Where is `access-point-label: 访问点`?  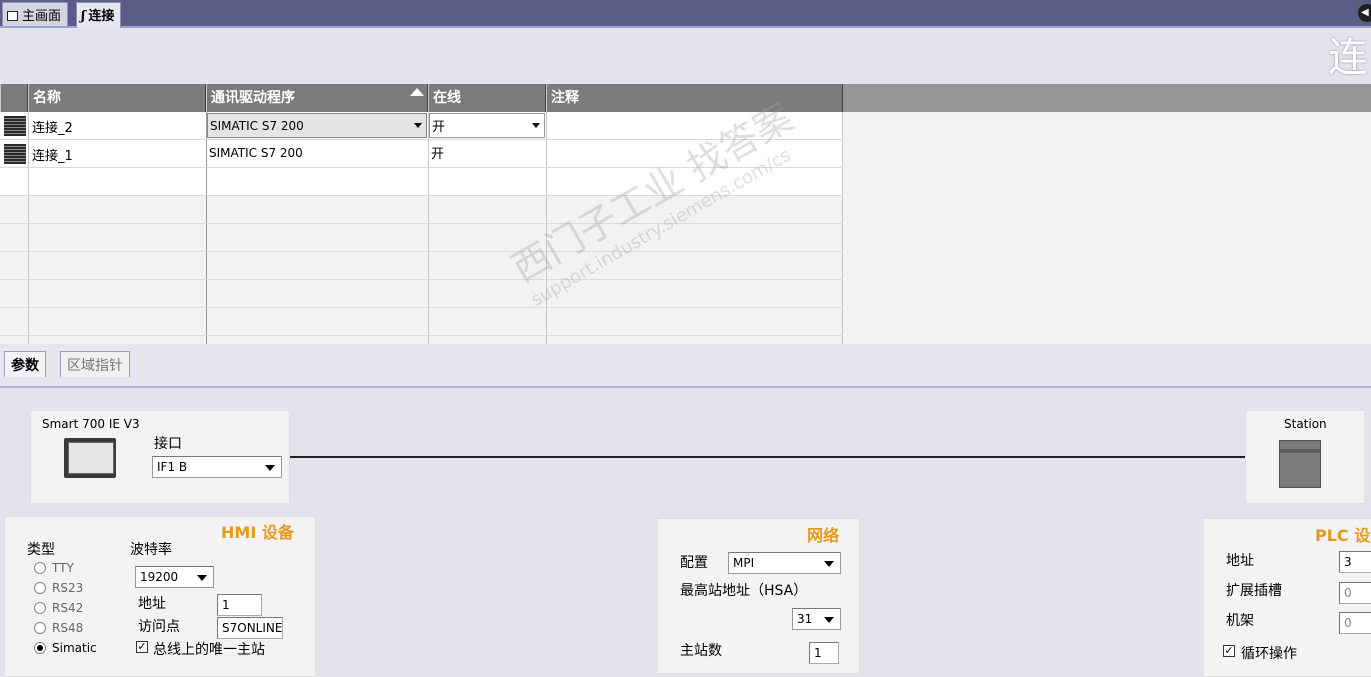
access-point-label: 访问点 is located at coordinates (159, 627).